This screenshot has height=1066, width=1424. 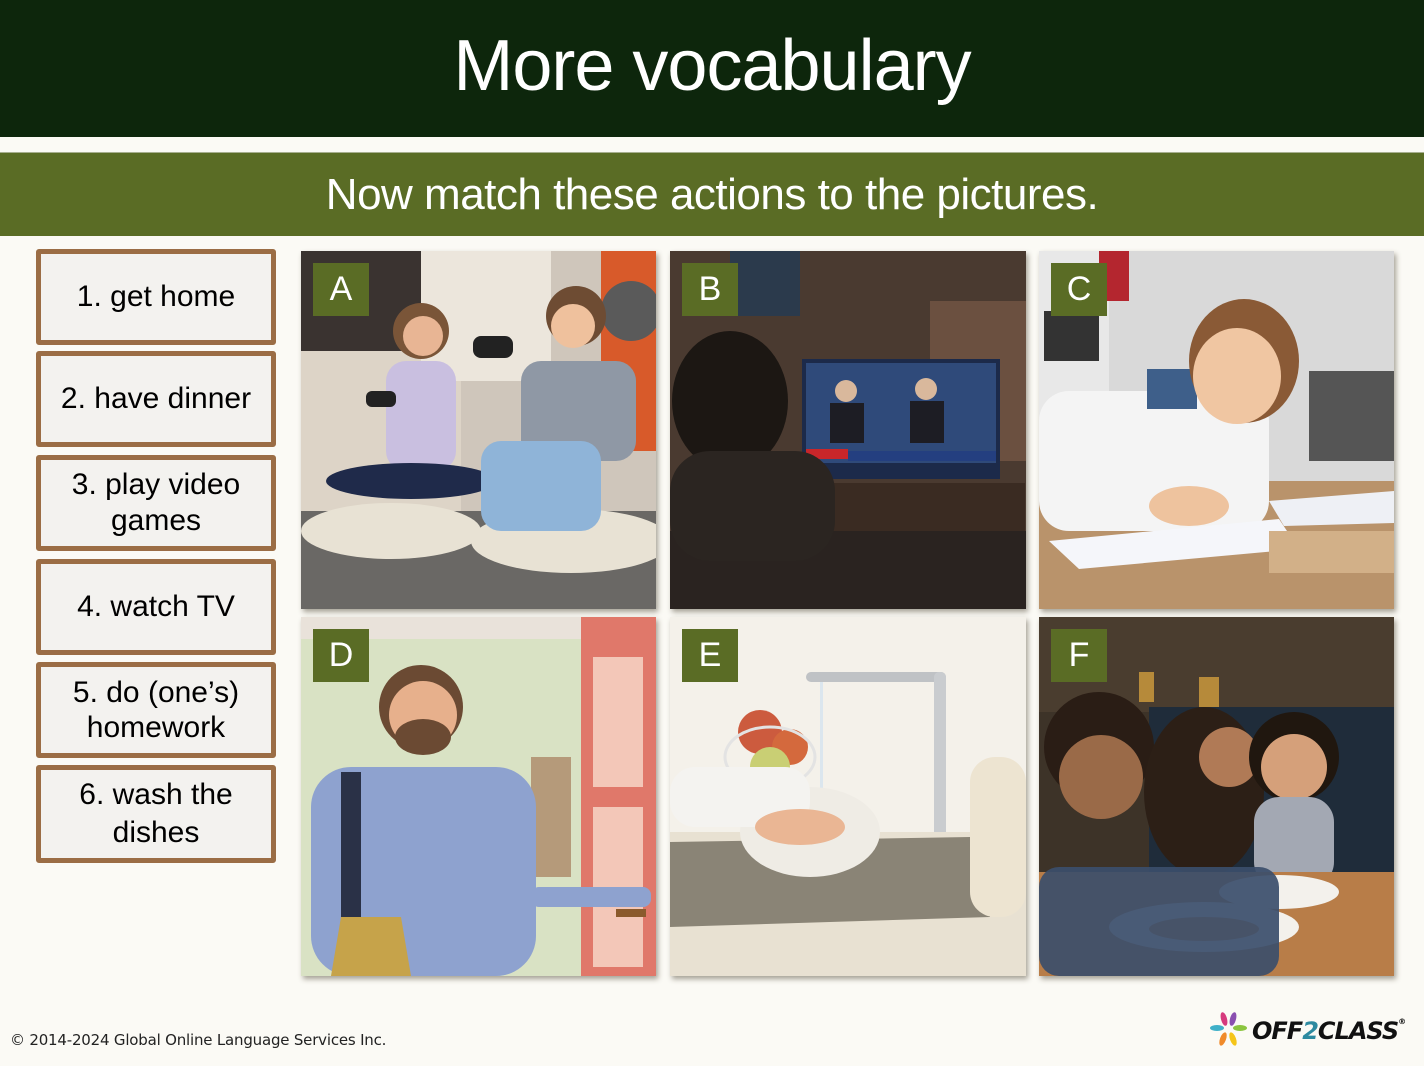 What do you see at coordinates (478, 796) in the screenshot?
I see `picture-d: D` at bounding box center [478, 796].